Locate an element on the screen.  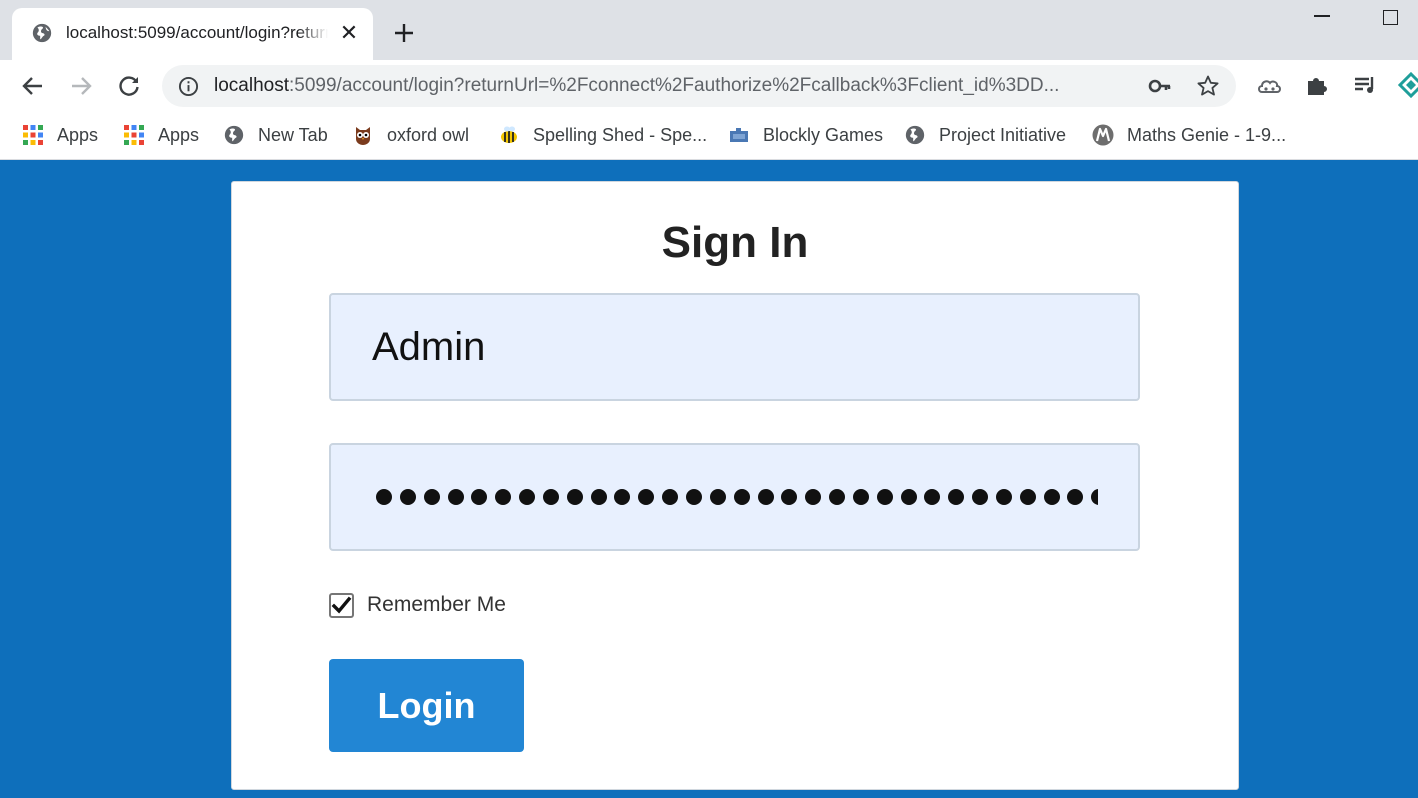
password-field is located at coordinates (734, 497).